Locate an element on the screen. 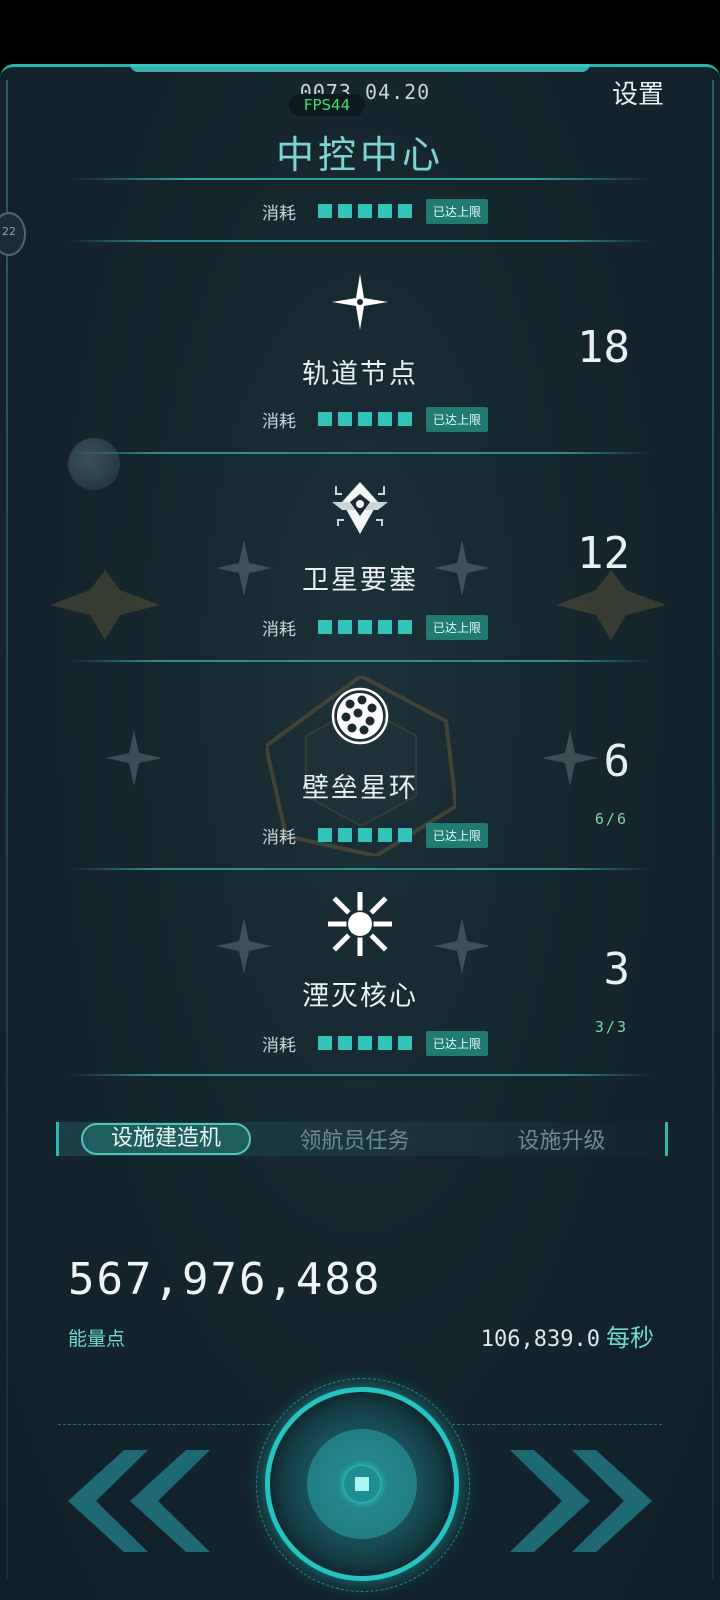 Image resolution: width=720 pixels, height=1600 pixels. facility-count: 18 is located at coordinates (603, 347).